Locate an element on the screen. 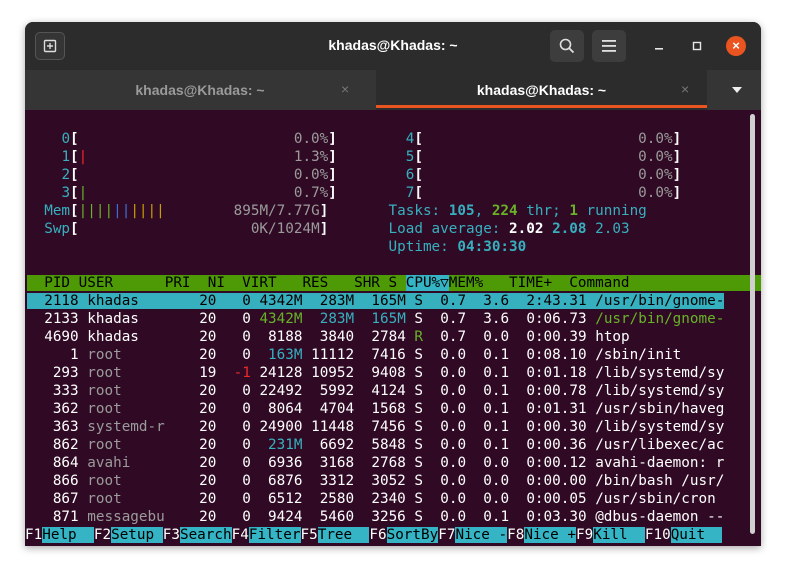 The height and width of the screenshot is (574, 786). search-button is located at coordinates (567, 46).